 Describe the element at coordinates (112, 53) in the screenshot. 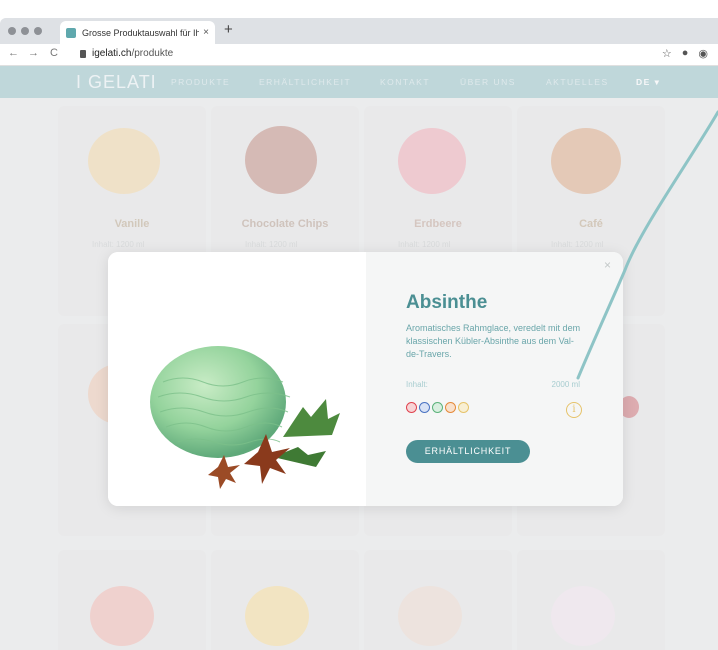

I see `url-host: igelati.ch` at that location.